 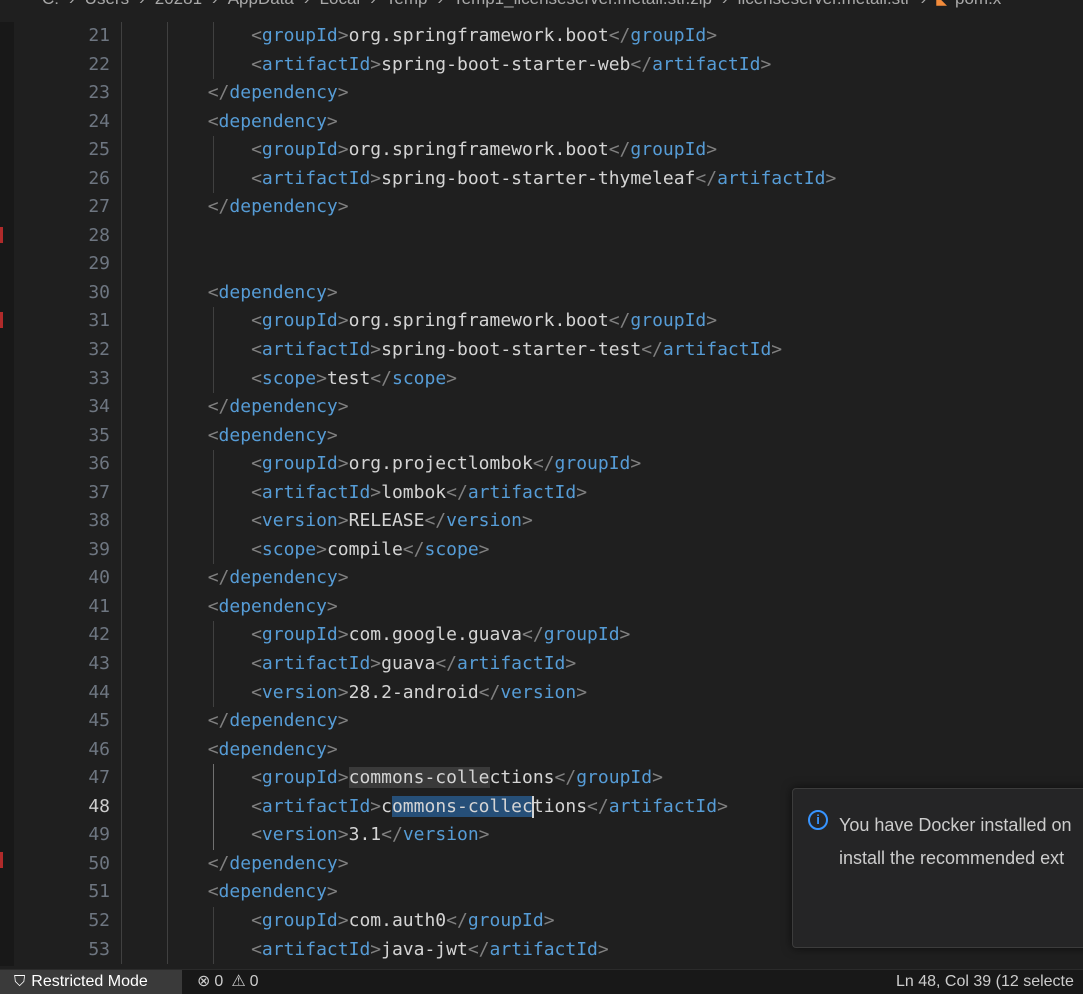 What do you see at coordinates (541, 721) in the screenshot?
I see `code-line: 45 </dependency>` at bounding box center [541, 721].